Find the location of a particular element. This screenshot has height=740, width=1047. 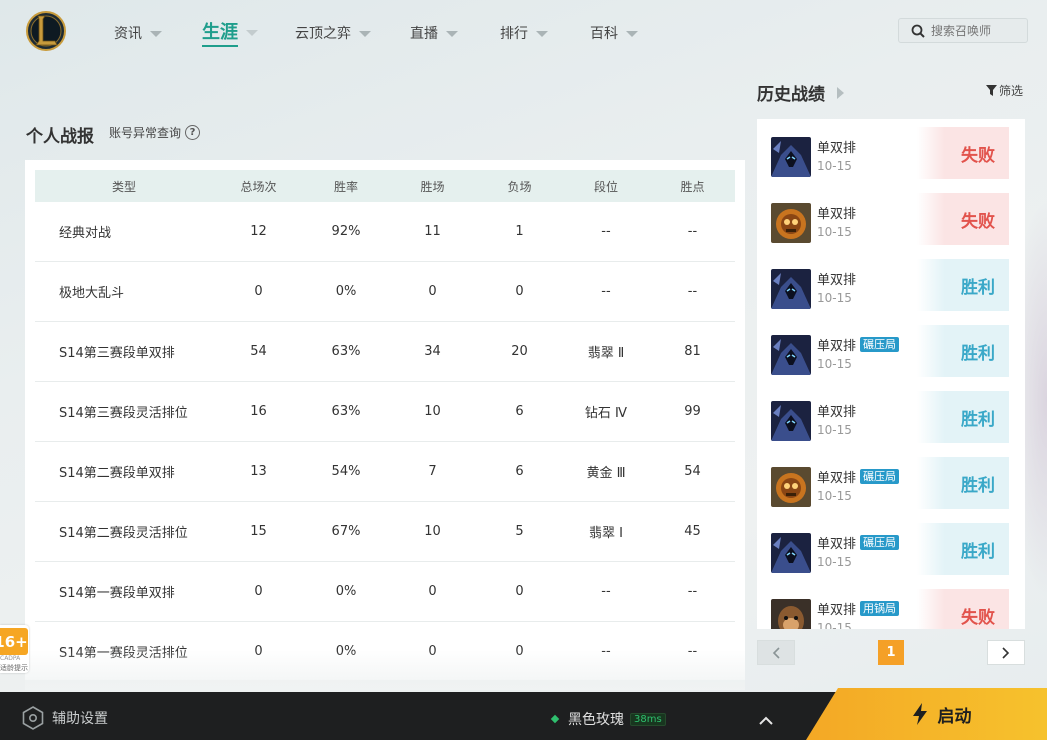

cell-losses: 1 is located at coordinates (519, 231).